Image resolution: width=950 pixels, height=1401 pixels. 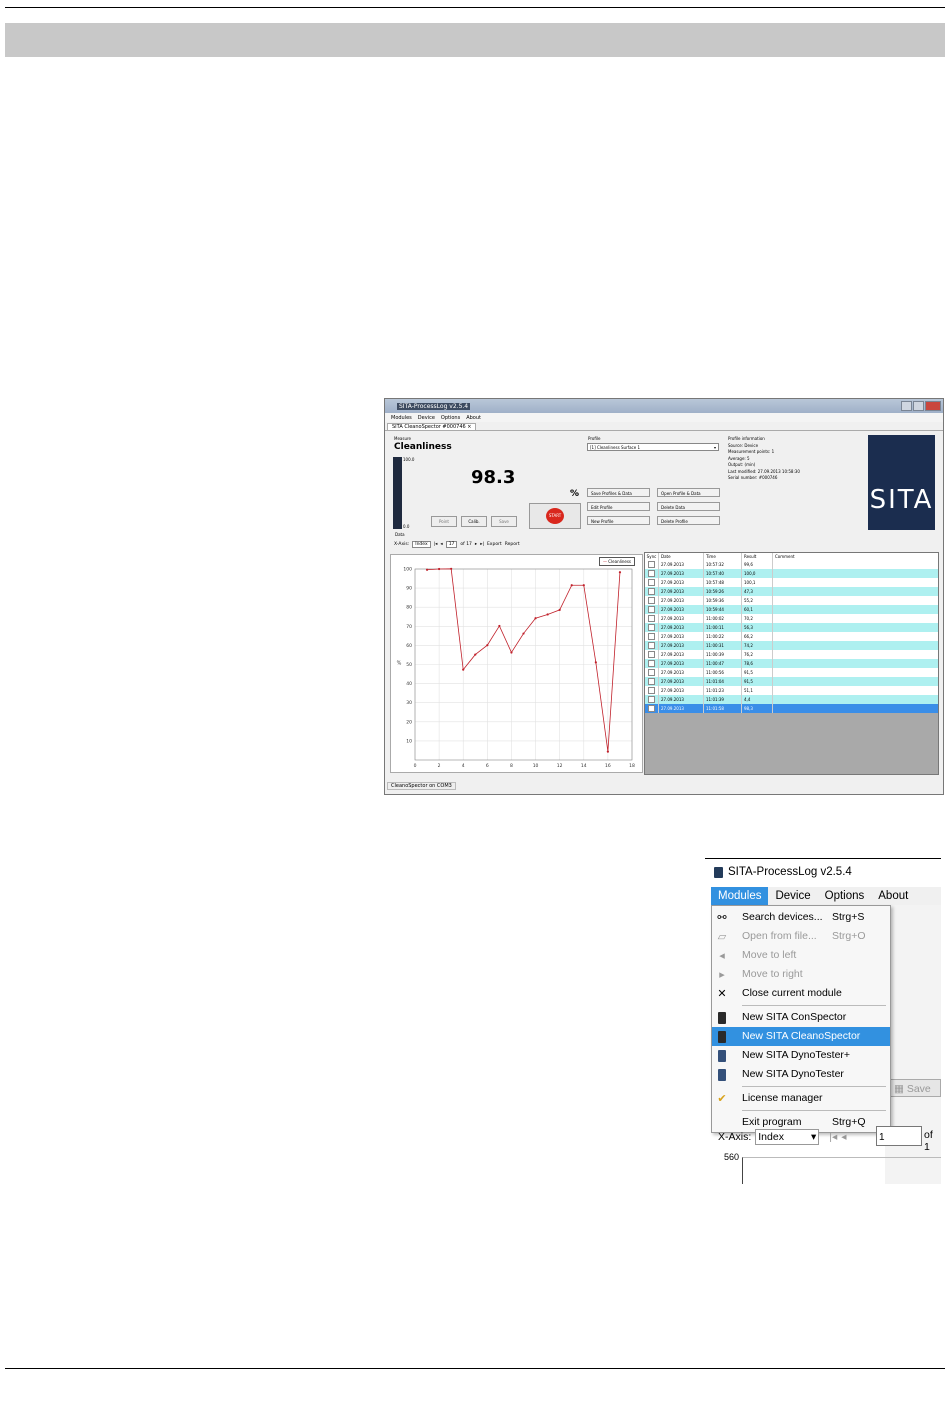 What do you see at coordinates (512, 544) in the screenshot?
I see `report-button: Report` at bounding box center [512, 544].